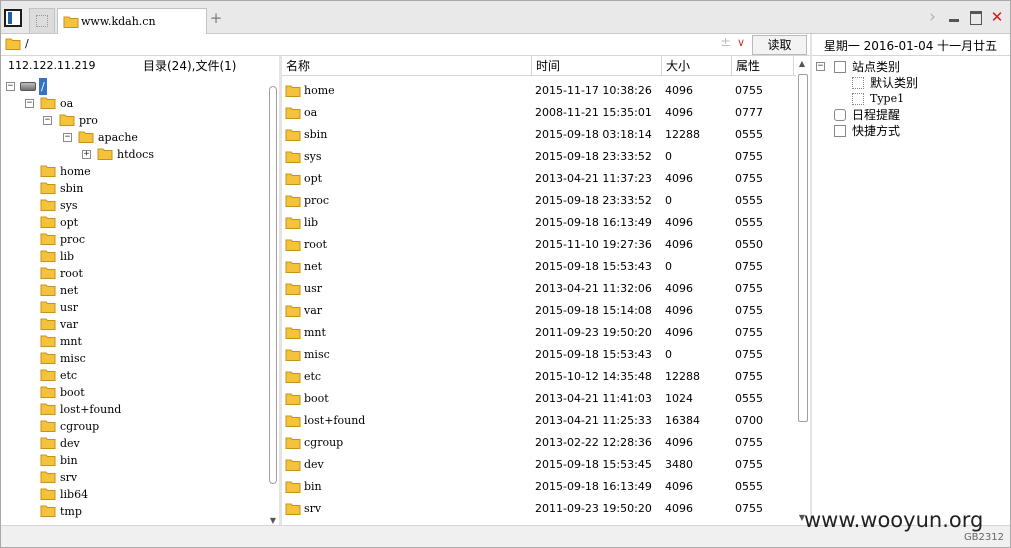 The image size is (1011, 548). I want to click on column-attr: 属性, so click(763, 66).